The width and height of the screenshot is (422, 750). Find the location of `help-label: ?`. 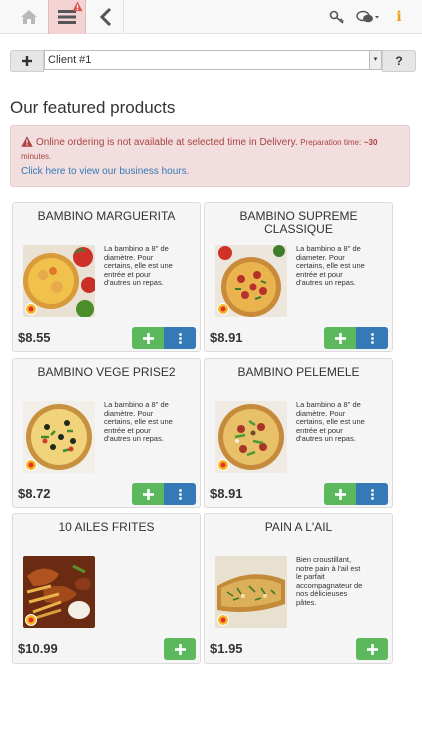

help-label: ? is located at coordinates (399, 61).